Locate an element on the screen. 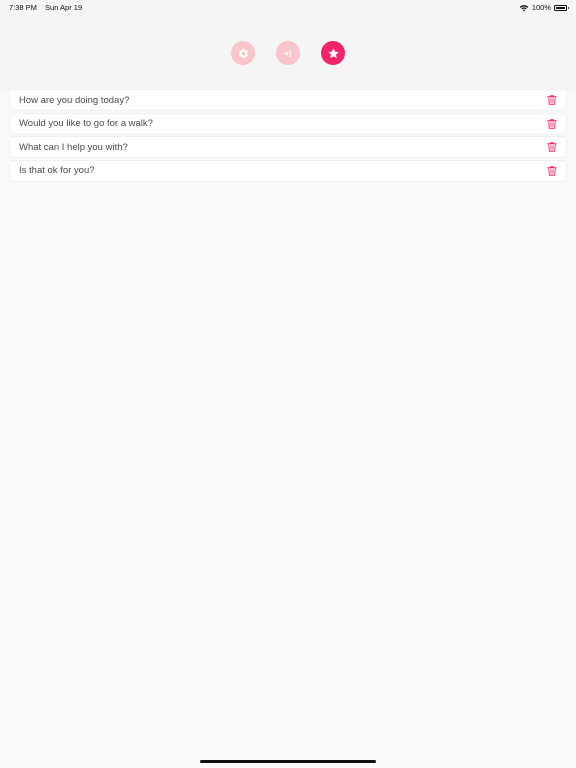 The width and height of the screenshot is (576, 768). battery-icon is located at coordinates (561, 7).